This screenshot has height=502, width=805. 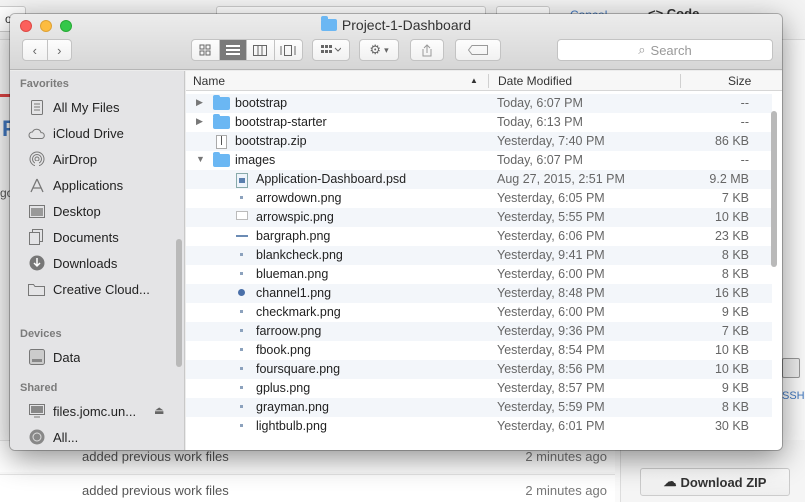 I want to click on file-size: 23 KB, so click(x=731, y=236).